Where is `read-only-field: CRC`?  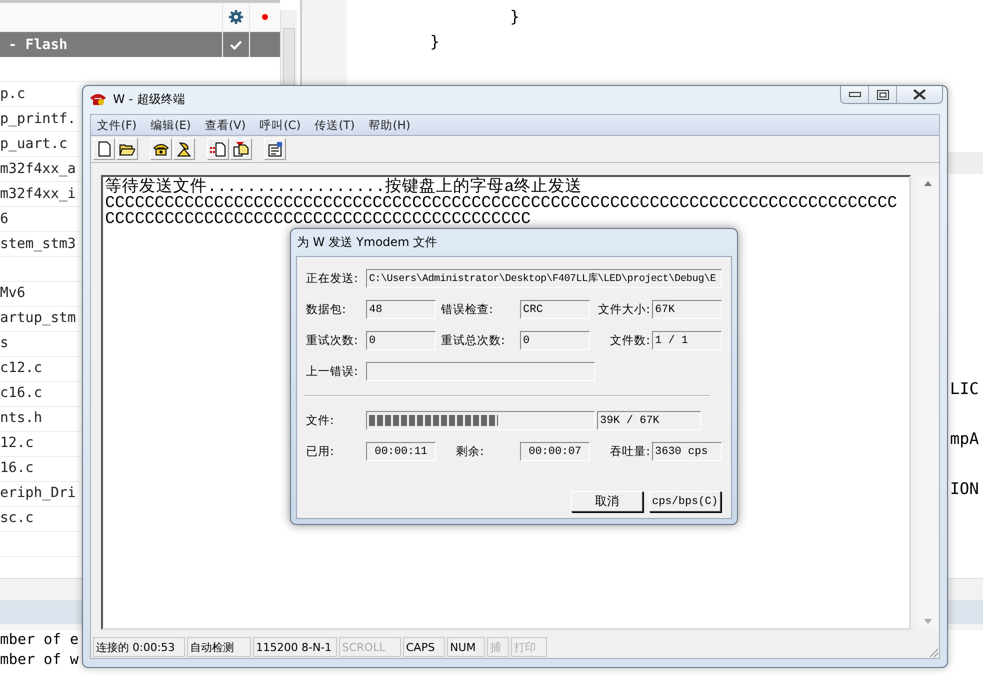
read-only-field: CRC is located at coordinates (555, 309).